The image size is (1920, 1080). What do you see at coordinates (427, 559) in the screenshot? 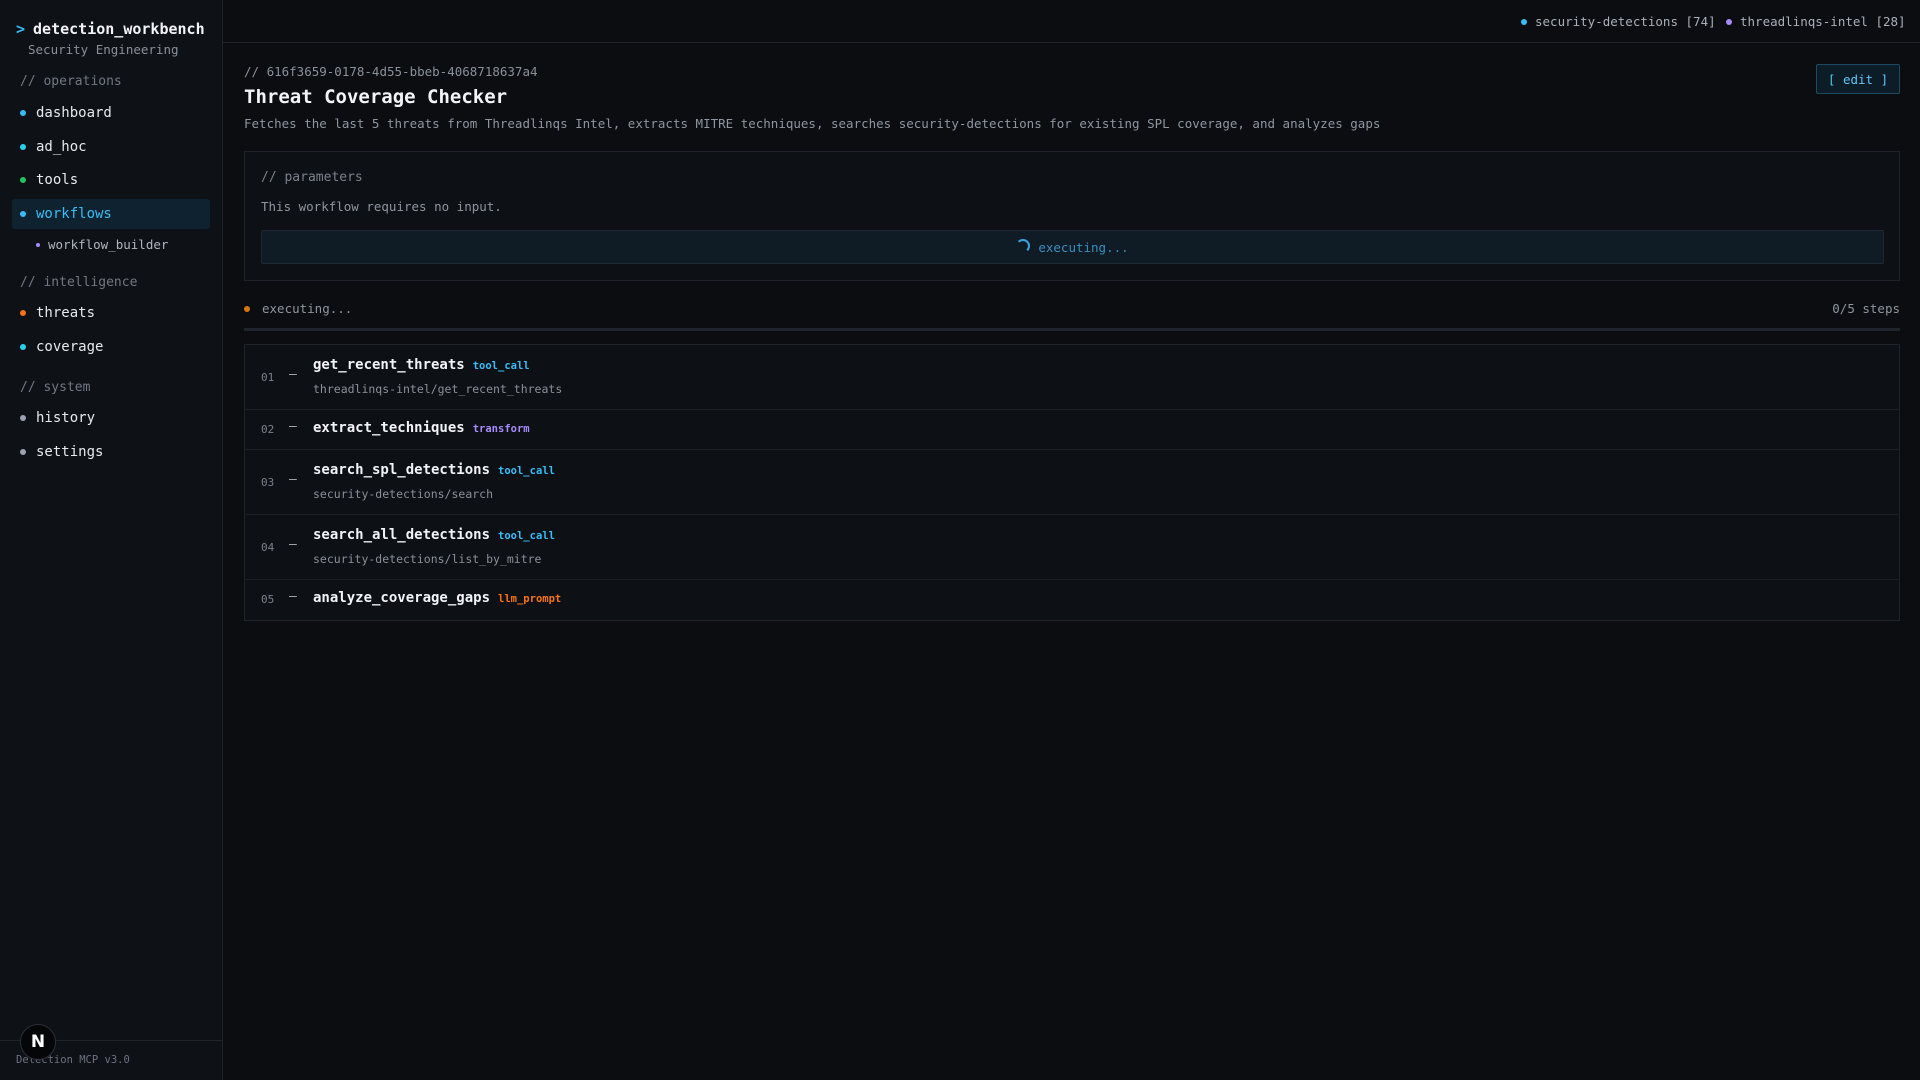
I see `step-path: security-detections/list_by_mitre` at bounding box center [427, 559].